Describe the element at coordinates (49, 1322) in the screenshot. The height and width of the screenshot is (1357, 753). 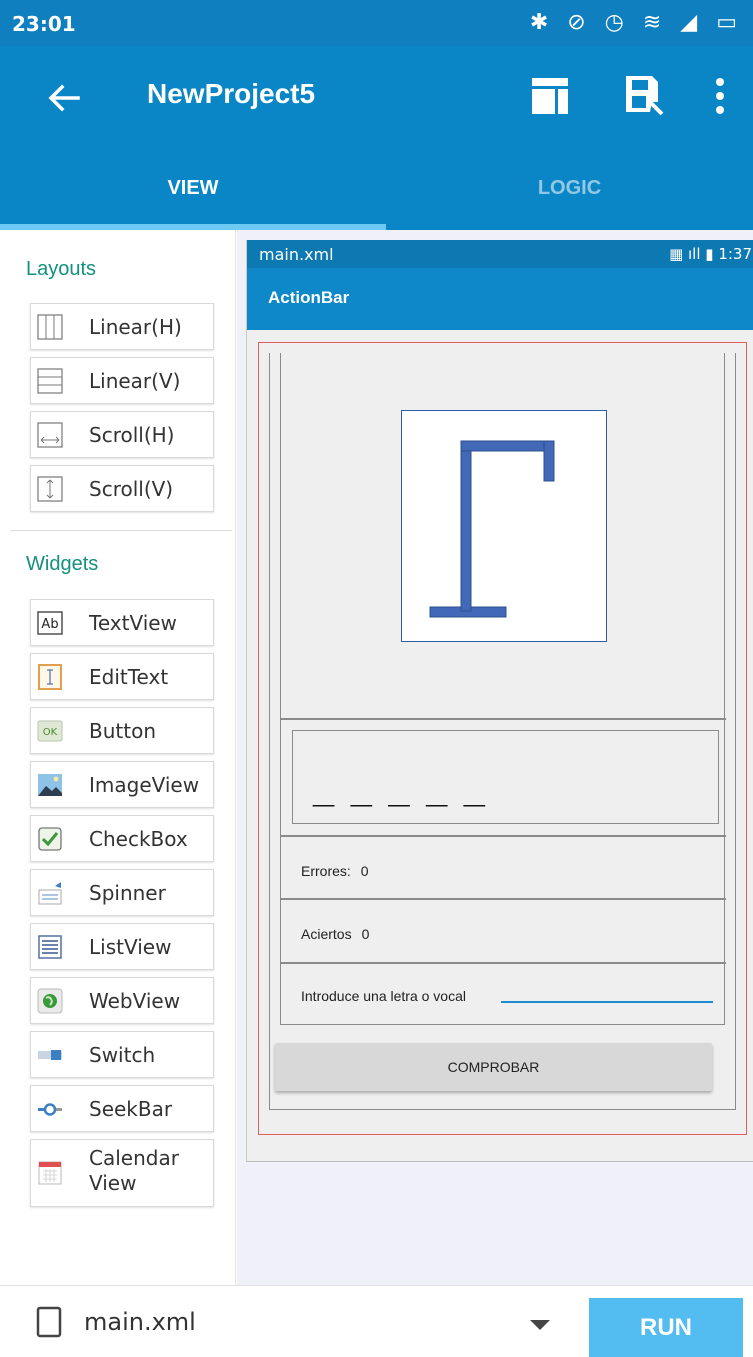
I see `file-icon` at that location.